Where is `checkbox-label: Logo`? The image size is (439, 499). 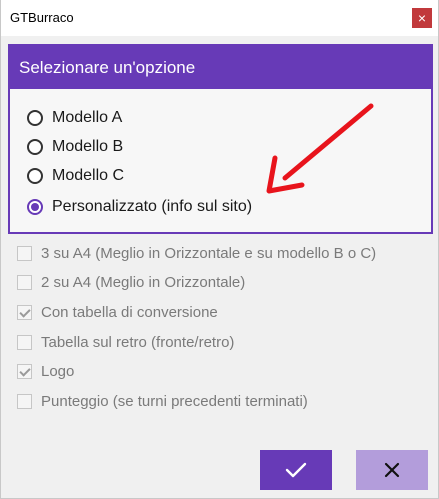 checkbox-label: Logo is located at coordinates (58, 371).